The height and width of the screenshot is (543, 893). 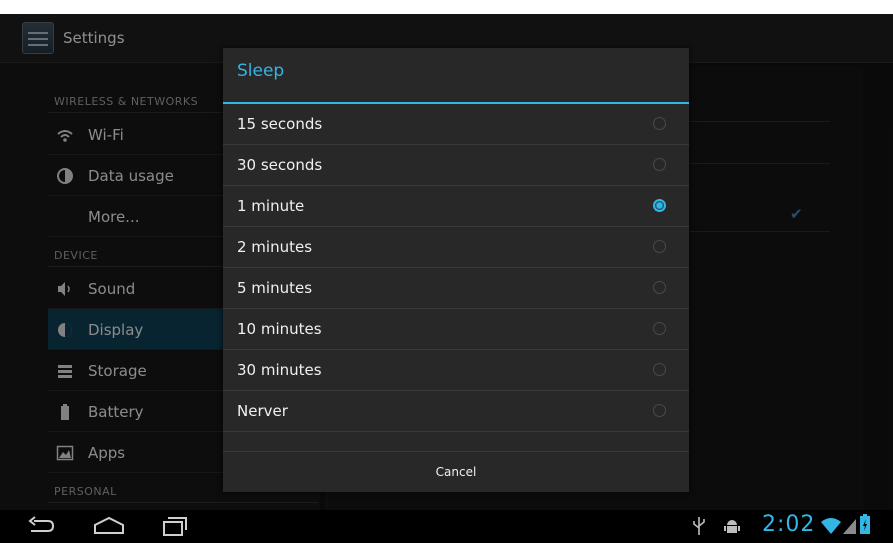 I want to click on option-label: 30 seconds, so click(x=280, y=165).